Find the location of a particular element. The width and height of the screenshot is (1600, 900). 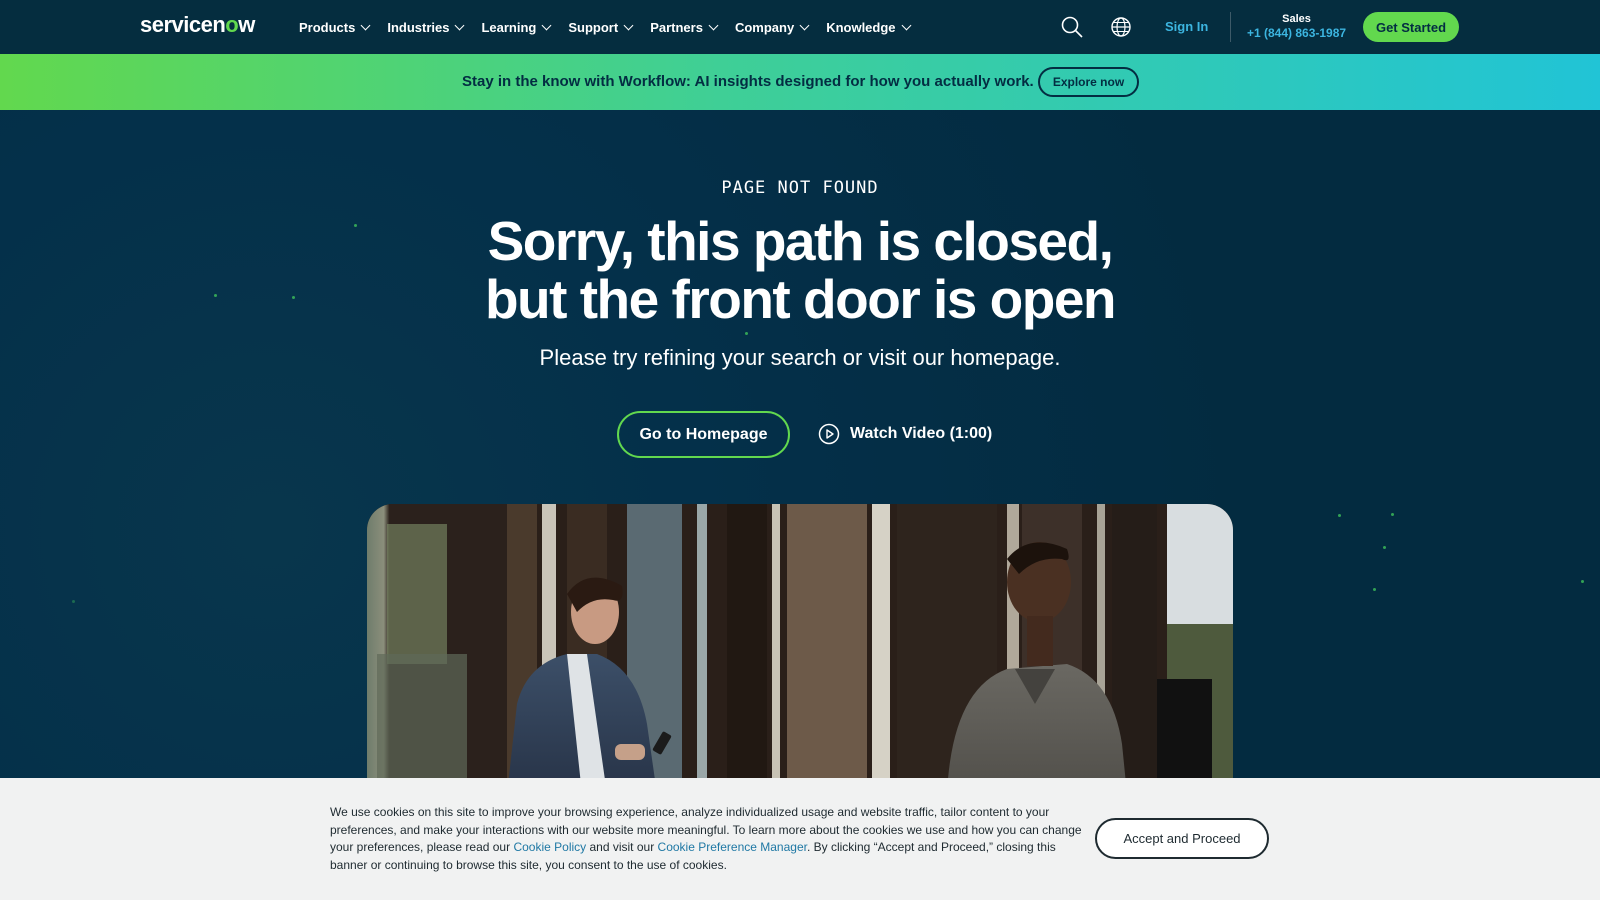

nav-item-knowledge: Knowledge is located at coordinates (868, 27).